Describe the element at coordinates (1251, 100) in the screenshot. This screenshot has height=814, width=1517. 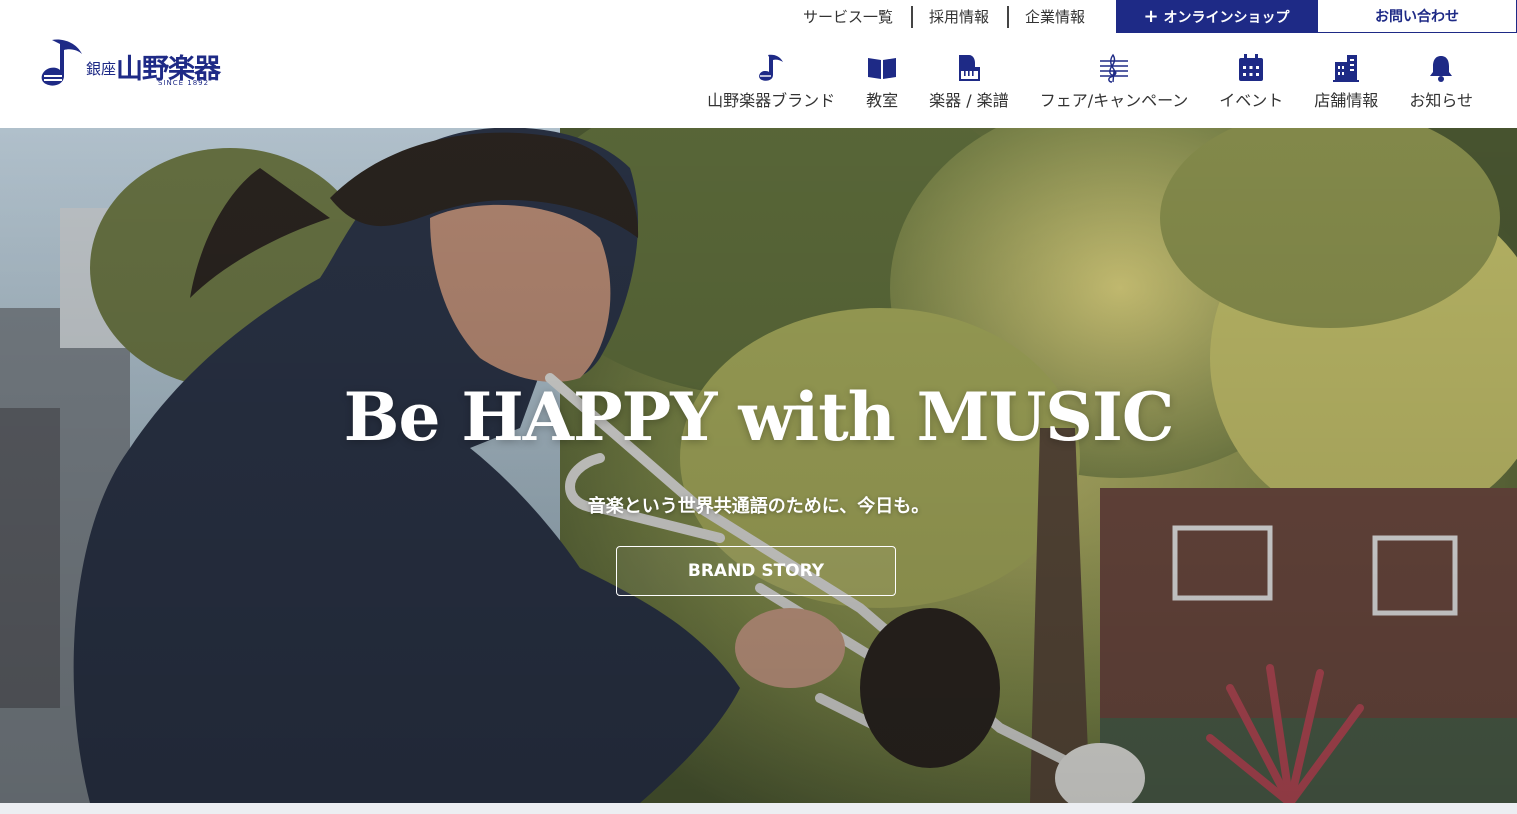
I see `nav-label-events: イベント` at that location.